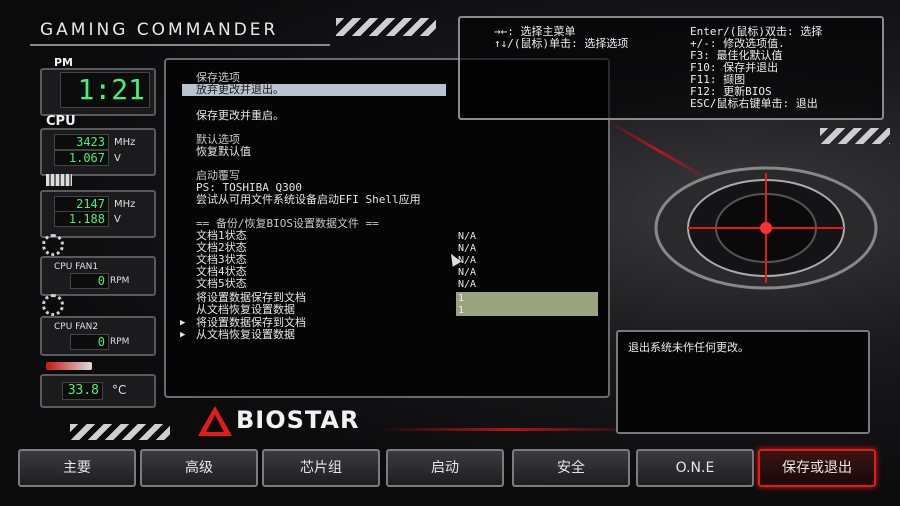 This screenshot has height=506, width=900. What do you see at coordinates (527, 304) in the screenshot?
I see `save-slot-field-bg` at bounding box center [527, 304].